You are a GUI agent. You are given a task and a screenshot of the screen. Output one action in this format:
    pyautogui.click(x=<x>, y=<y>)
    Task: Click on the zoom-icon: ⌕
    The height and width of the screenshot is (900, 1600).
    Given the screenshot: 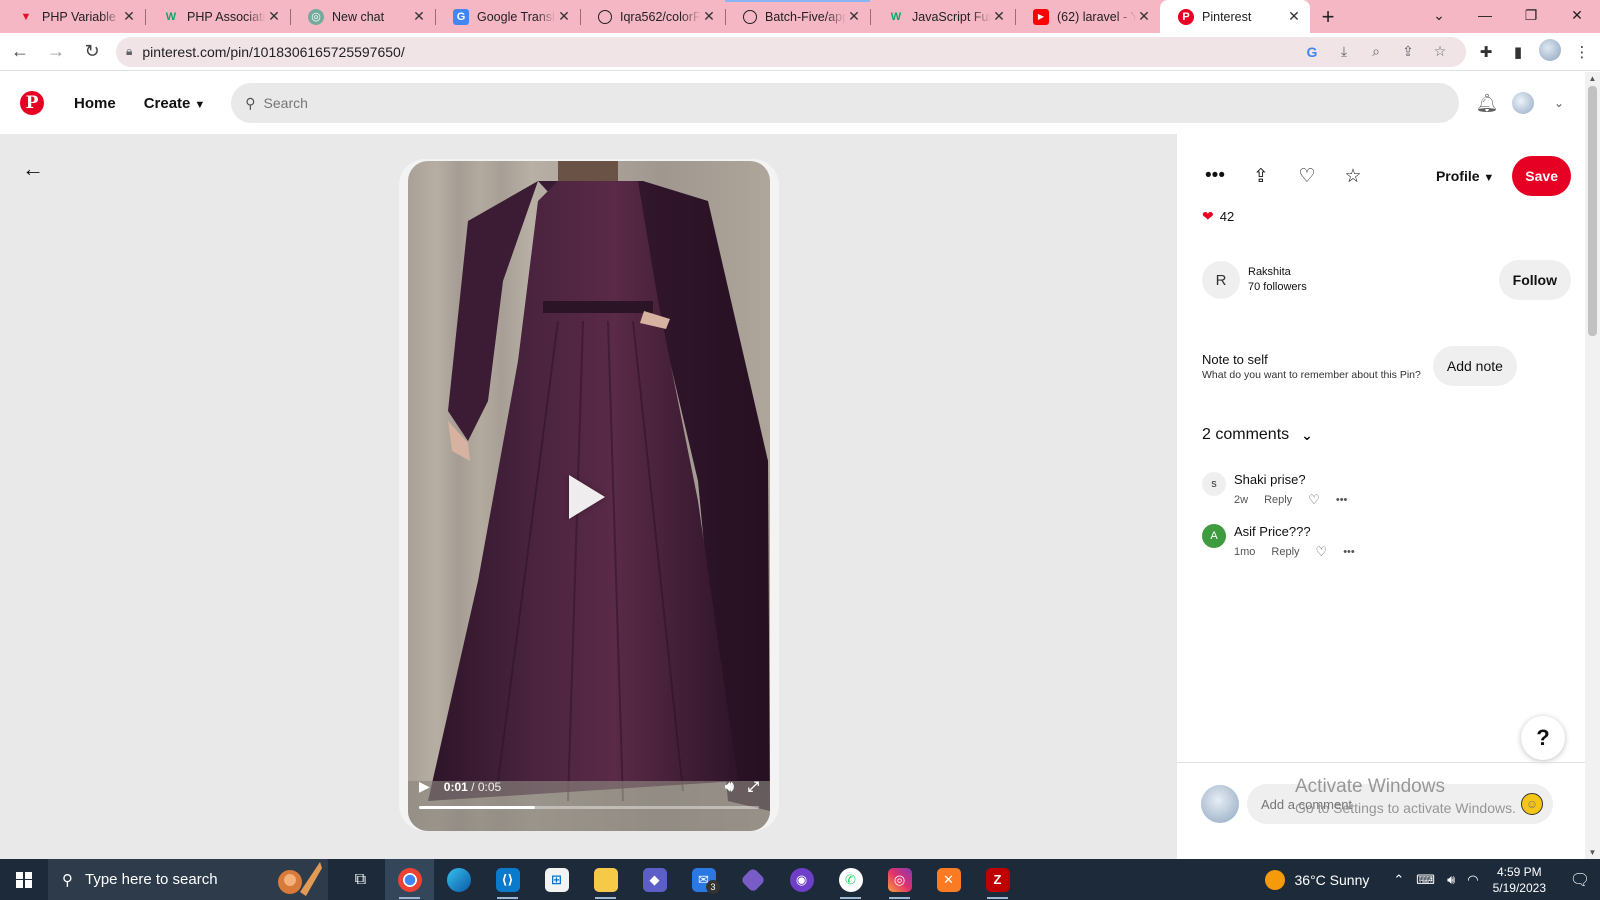 What is the action you would take?
    pyautogui.click(x=1376, y=51)
    